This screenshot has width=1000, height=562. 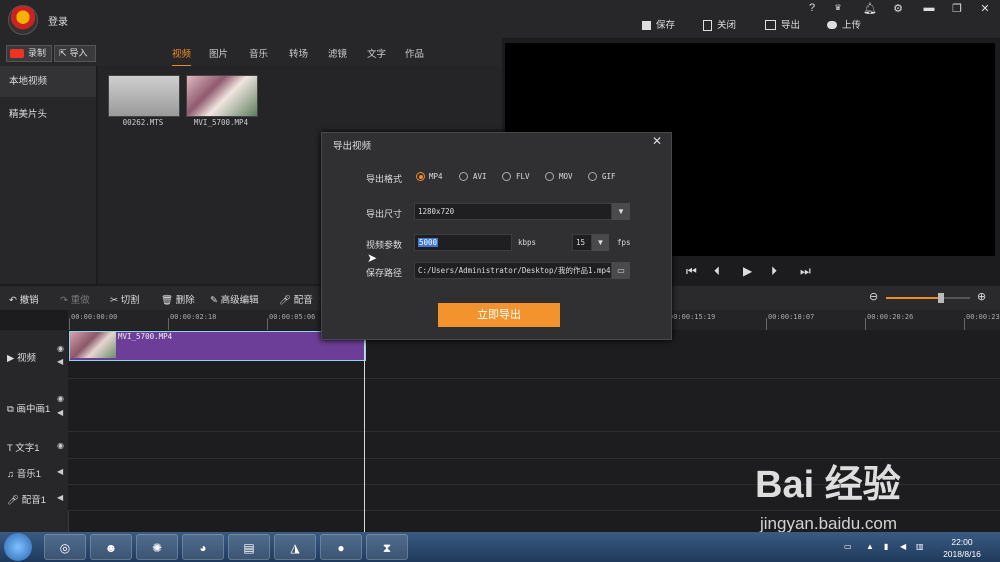 I want to click on track-row-pip, so click(x=534, y=405).